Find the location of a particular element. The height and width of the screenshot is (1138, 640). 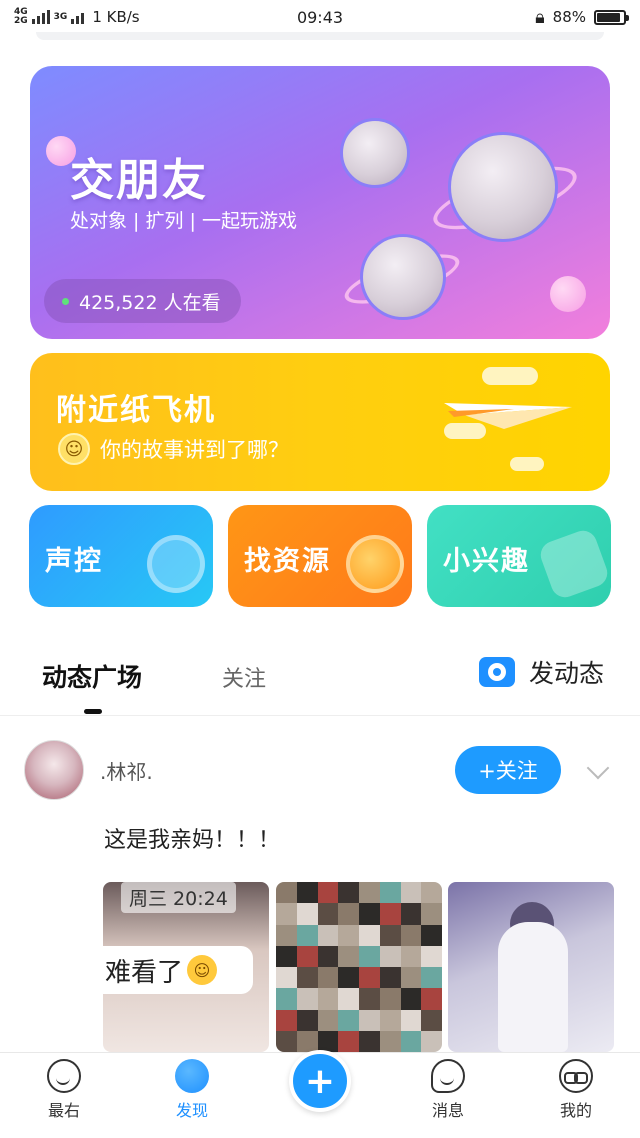

paper-plane-subtitle-row: ☺ 你的故事讲到了哪？ is located at coordinates (173, 449).